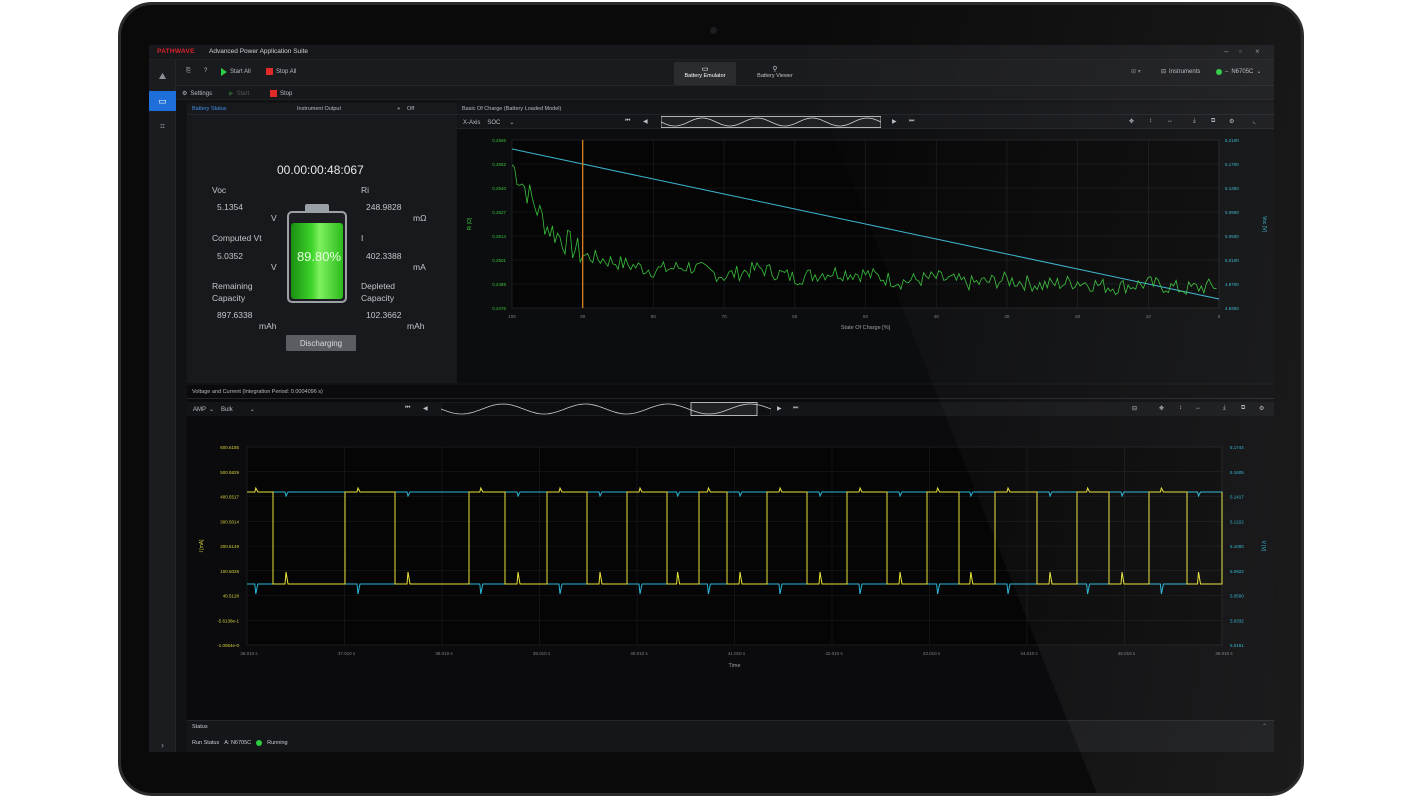  What do you see at coordinates (235, 315) in the screenshot?
I see `remaining-capacity-value: 897.6338` at bounding box center [235, 315].